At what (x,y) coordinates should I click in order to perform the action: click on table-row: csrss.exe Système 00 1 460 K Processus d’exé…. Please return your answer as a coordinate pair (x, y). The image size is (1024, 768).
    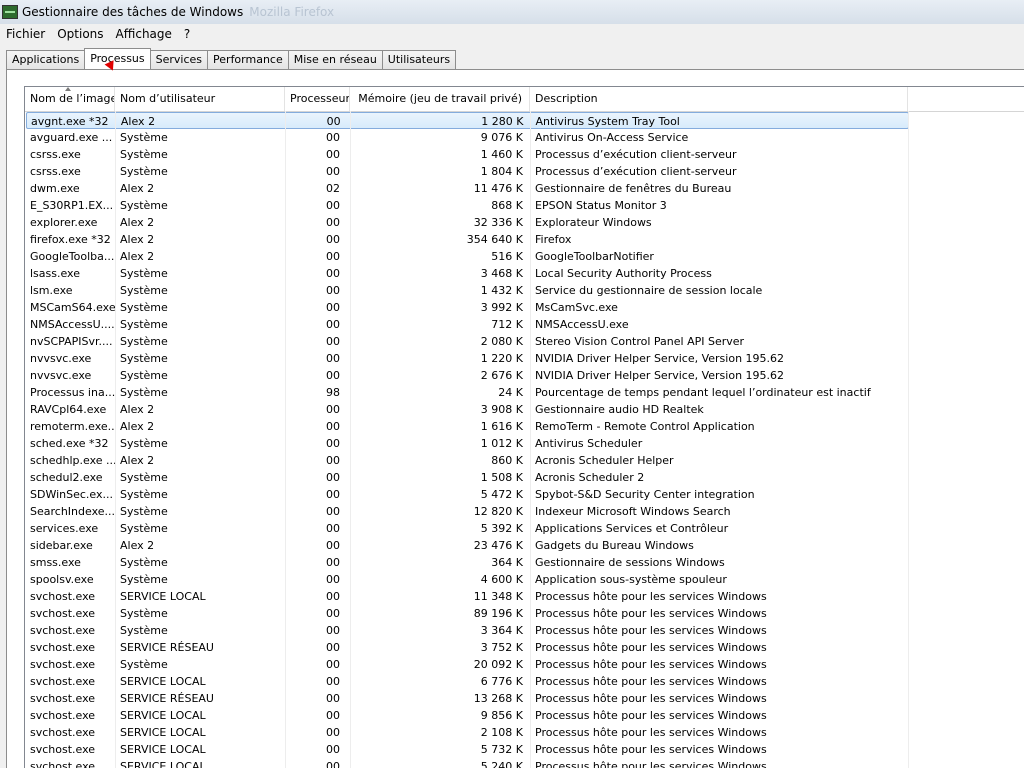
    Looking at the image, I should click on (524, 154).